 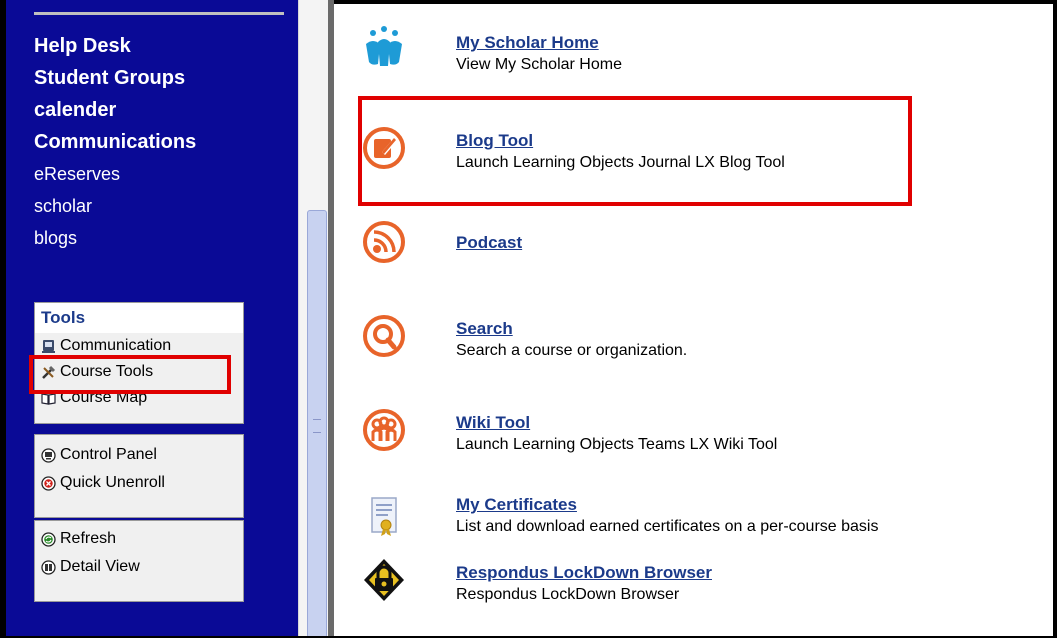 I want to click on refresh-label: Refresh, so click(x=88, y=538).